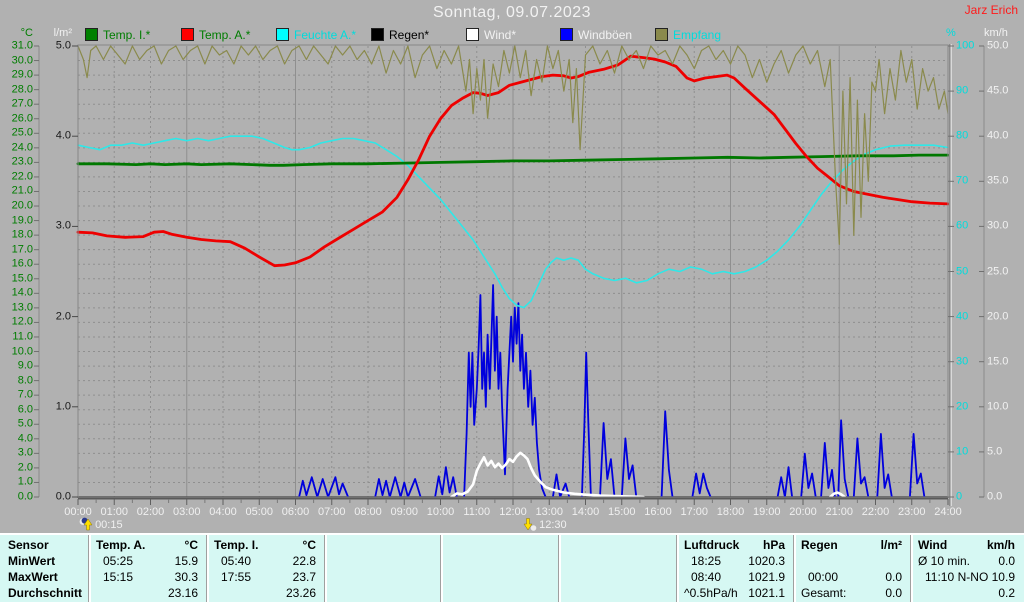 The height and width of the screenshot is (602, 1024). Describe the element at coordinates (150, 512) in the screenshot. I see `x-axis-label: 02:00` at that location.